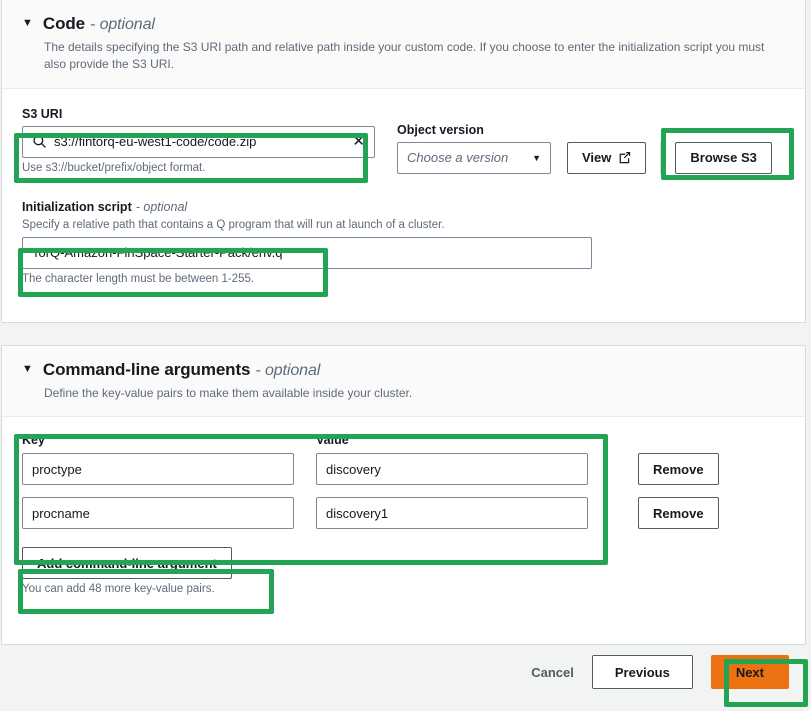 The width and height of the screenshot is (811, 711). I want to click on browse-s3-button: Browse S3, so click(723, 157).